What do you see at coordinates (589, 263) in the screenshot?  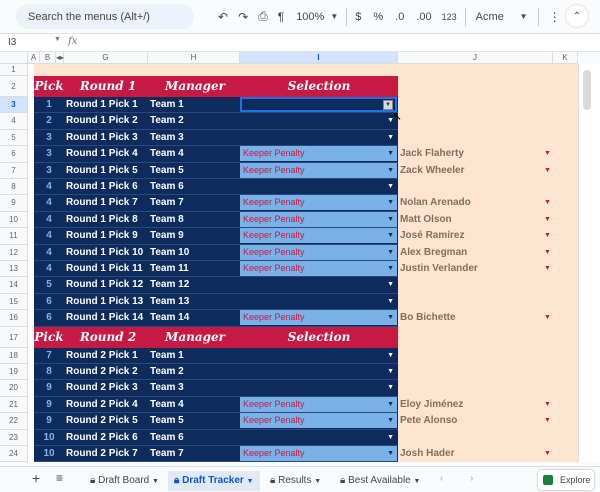 I see `vertical-scrollbar` at bounding box center [589, 263].